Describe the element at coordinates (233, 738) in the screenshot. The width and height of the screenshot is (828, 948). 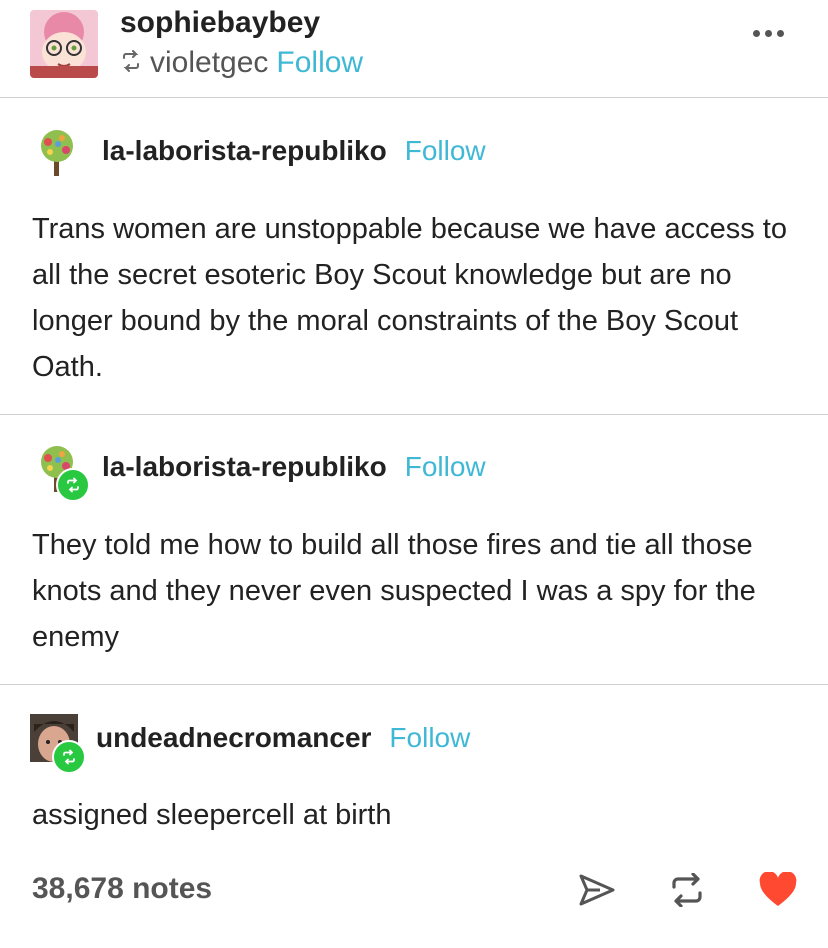
I see `blog-name: undeadnecromancer` at that location.